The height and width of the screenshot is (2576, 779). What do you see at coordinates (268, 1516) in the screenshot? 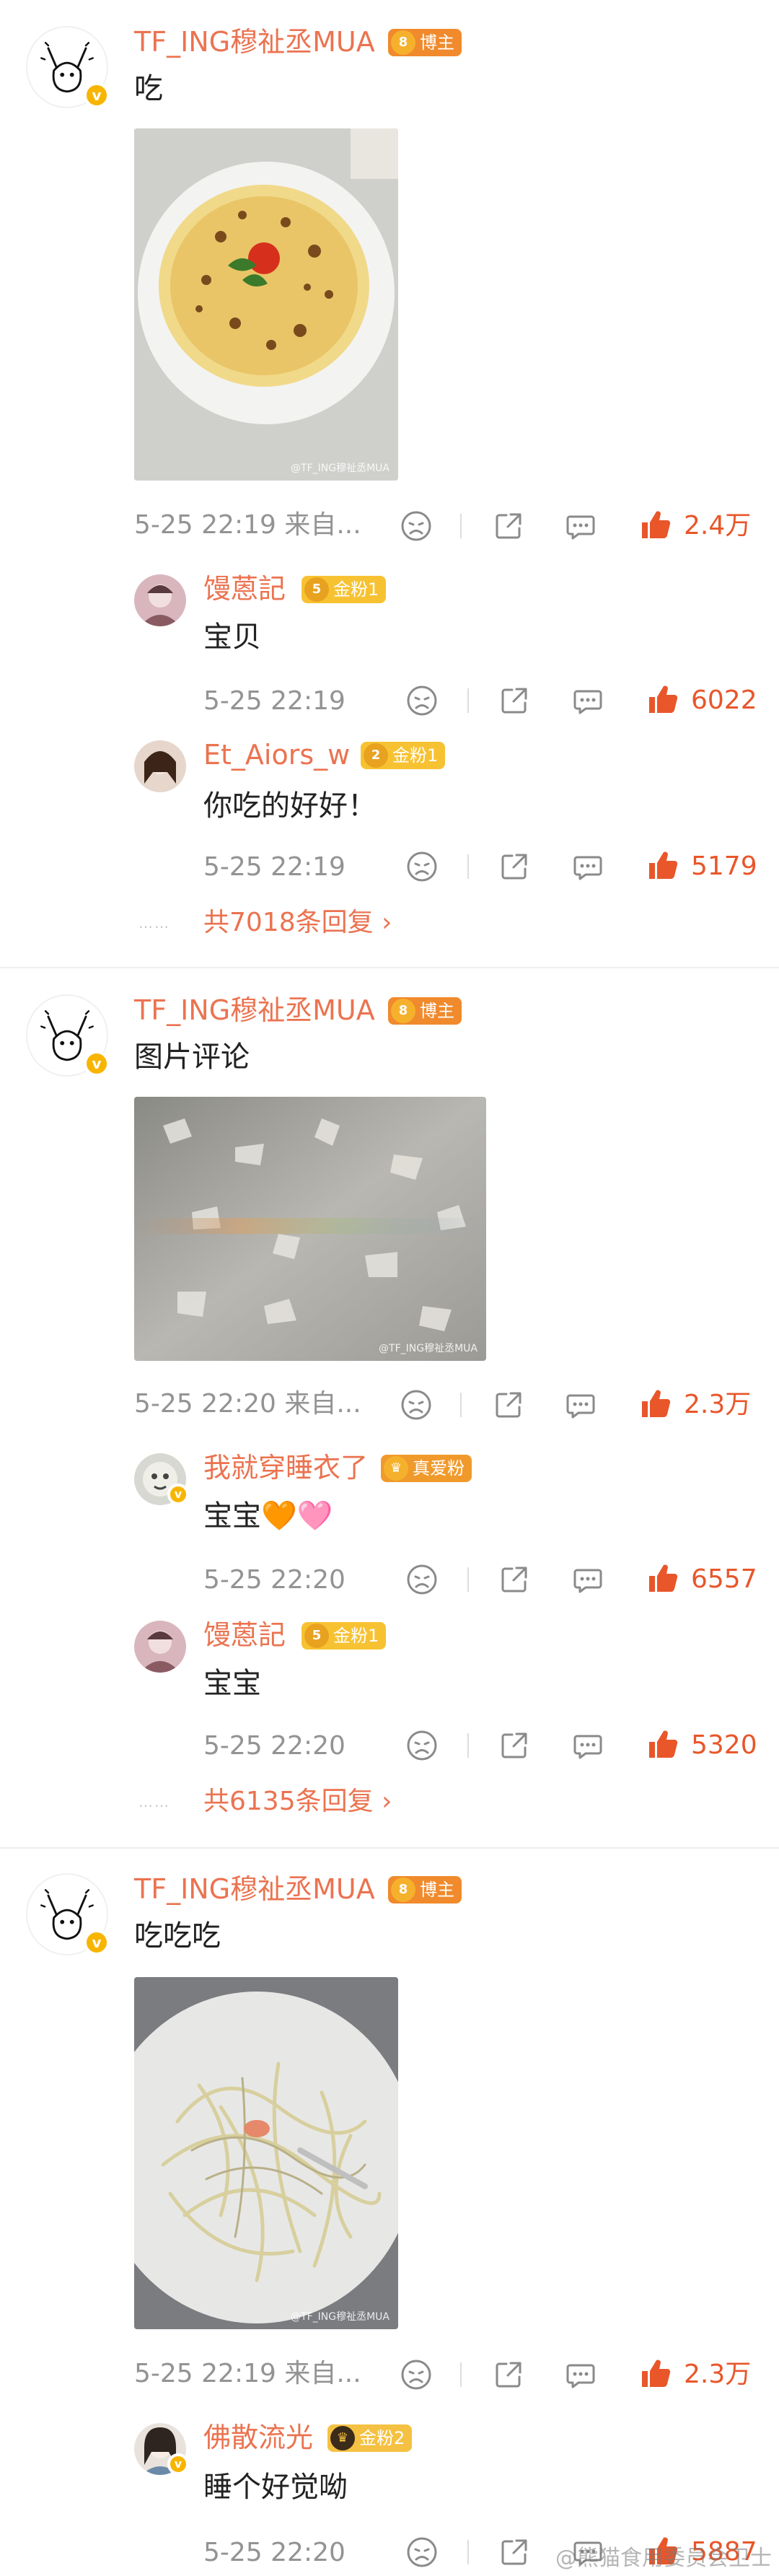
I see `reply-text: 宝宝🧡🩷` at bounding box center [268, 1516].